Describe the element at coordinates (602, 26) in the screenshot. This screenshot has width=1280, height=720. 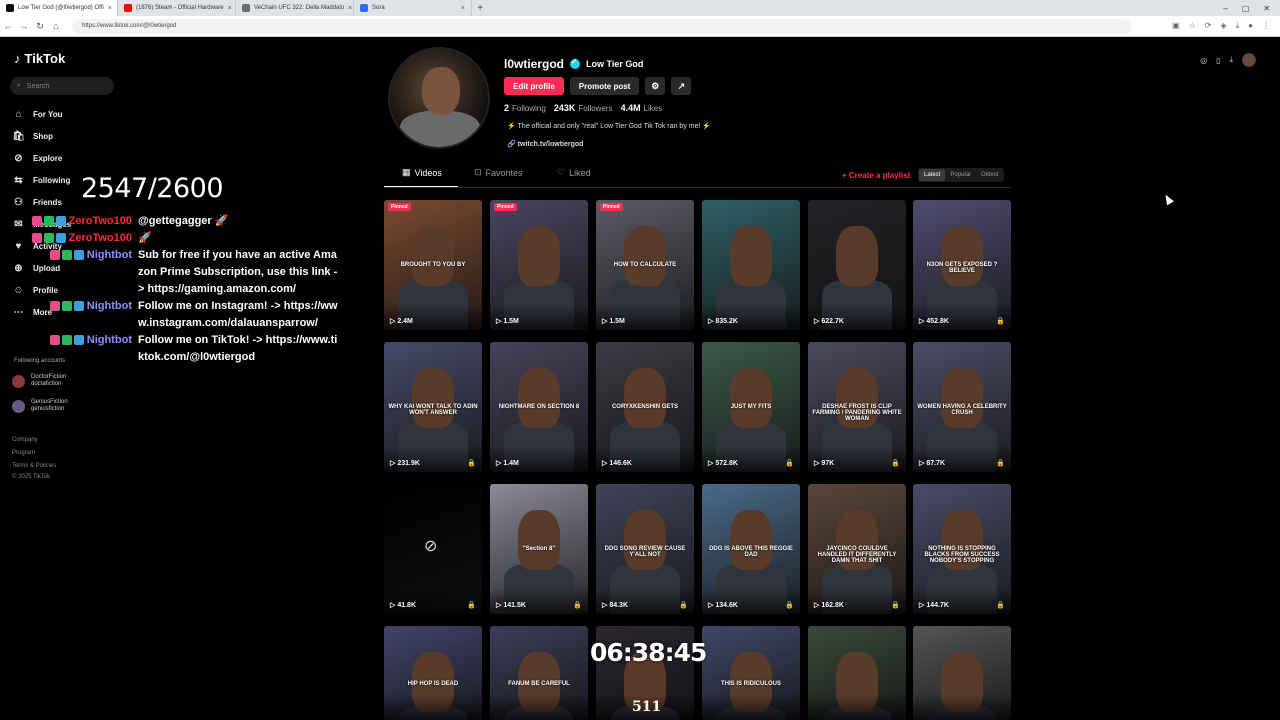
I see `url-input: https://www.tiktok.com/@l0wtiergod` at that location.